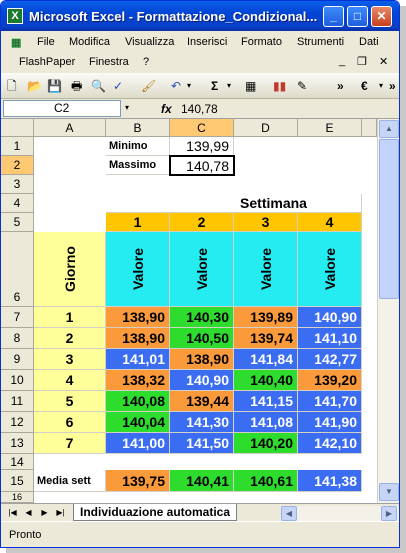  What do you see at coordinates (234, 203) in the screenshot?
I see `settimana-header: Settimana` at bounding box center [234, 203].